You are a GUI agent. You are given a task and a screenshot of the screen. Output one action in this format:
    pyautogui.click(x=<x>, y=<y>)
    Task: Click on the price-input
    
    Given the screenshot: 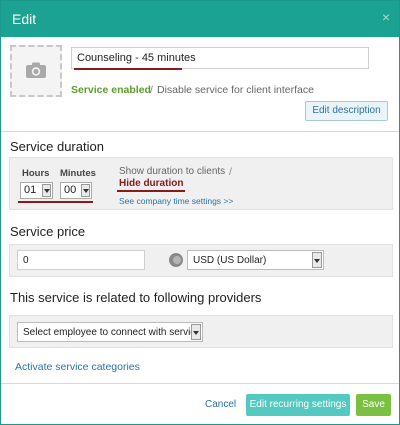 What is the action you would take?
    pyautogui.click(x=81, y=260)
    